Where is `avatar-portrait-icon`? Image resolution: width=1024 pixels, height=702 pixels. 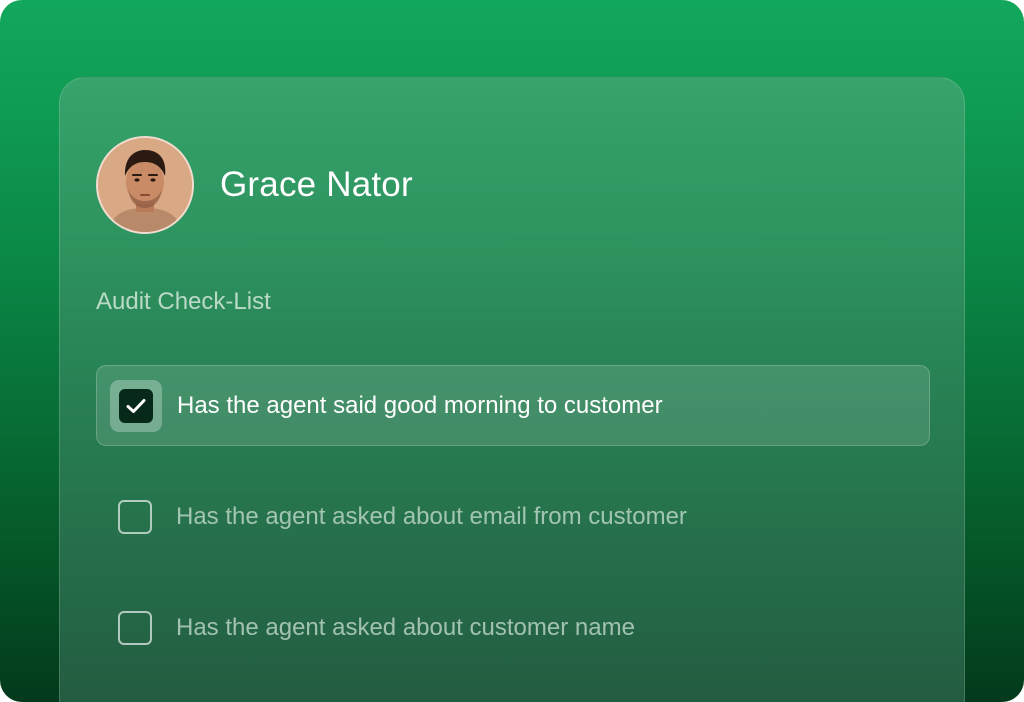
avatar-portrait-icon is located at coordinates (145, 185).